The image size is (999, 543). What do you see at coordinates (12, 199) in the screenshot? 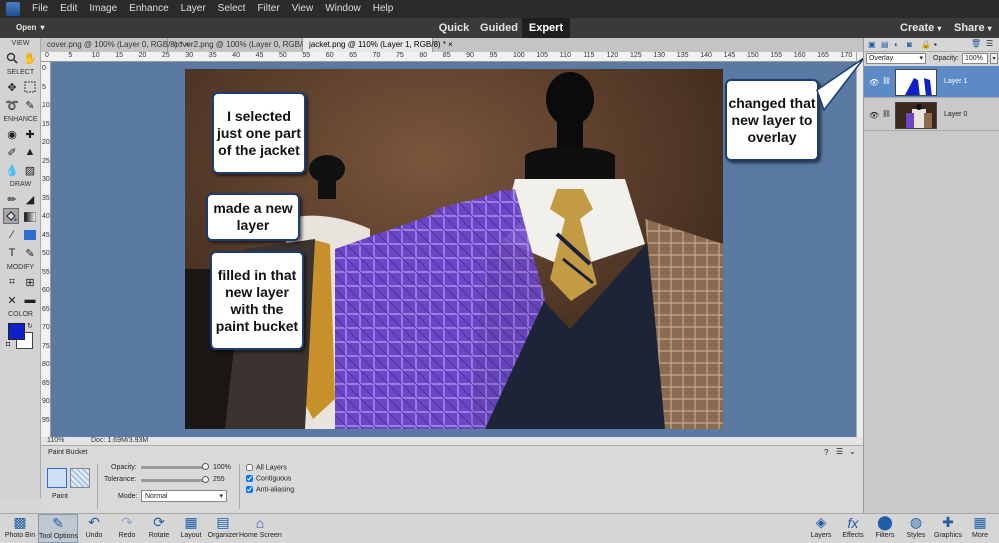
I see `brush-icon: ✏` at bounding box center [12, 199].